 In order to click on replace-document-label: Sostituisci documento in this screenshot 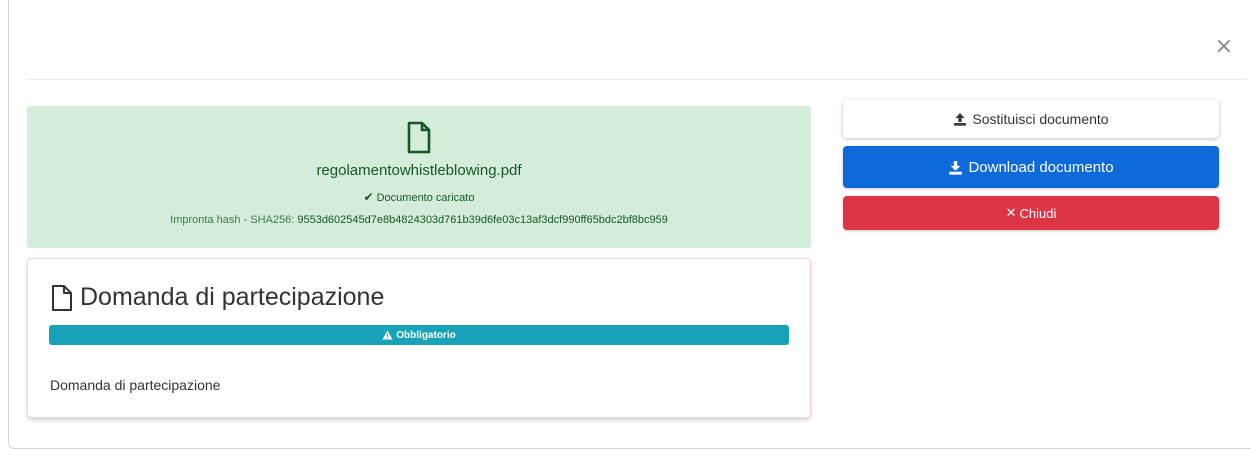, I will do `click(1040, 119)`.